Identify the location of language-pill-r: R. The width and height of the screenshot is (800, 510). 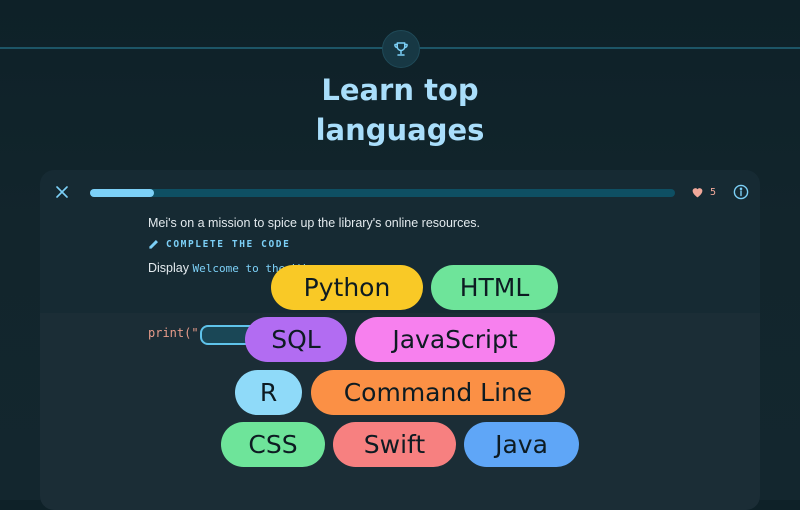
(268, 392).